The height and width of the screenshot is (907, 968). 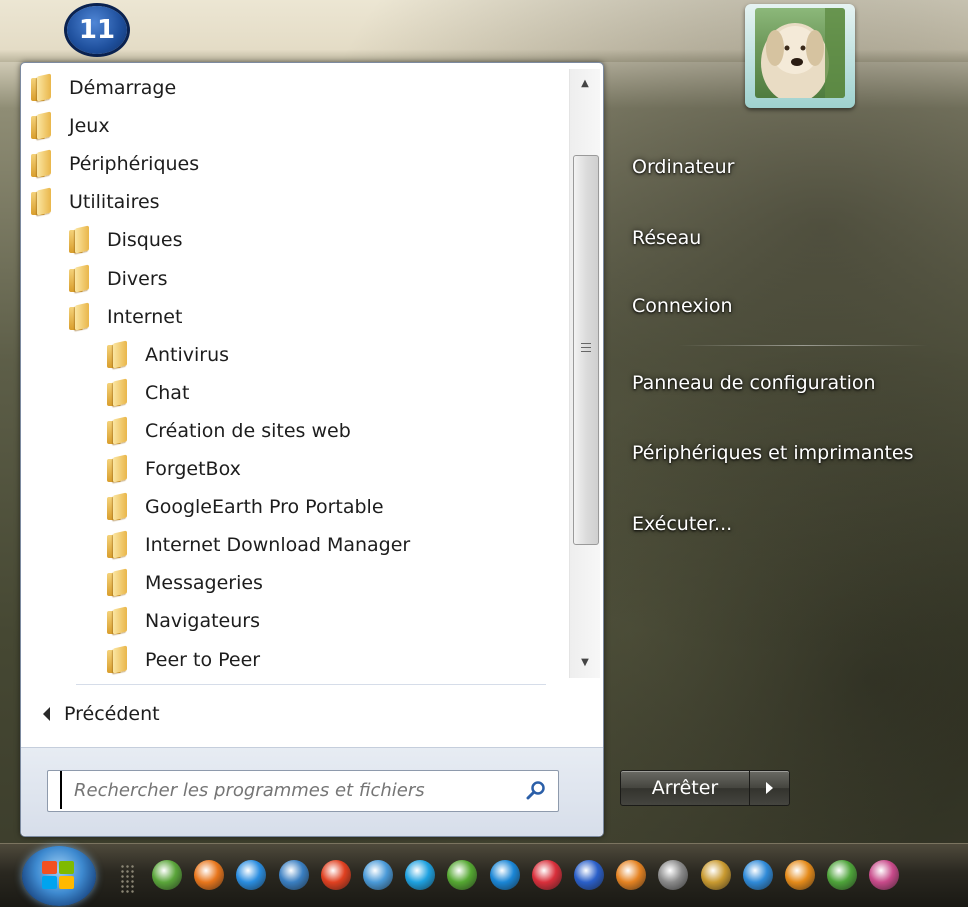 What do you see at coordinates (193, 469) in the screenshot?
I see `program-folder-label: ForgetBox` at bounding box center [193, 469].